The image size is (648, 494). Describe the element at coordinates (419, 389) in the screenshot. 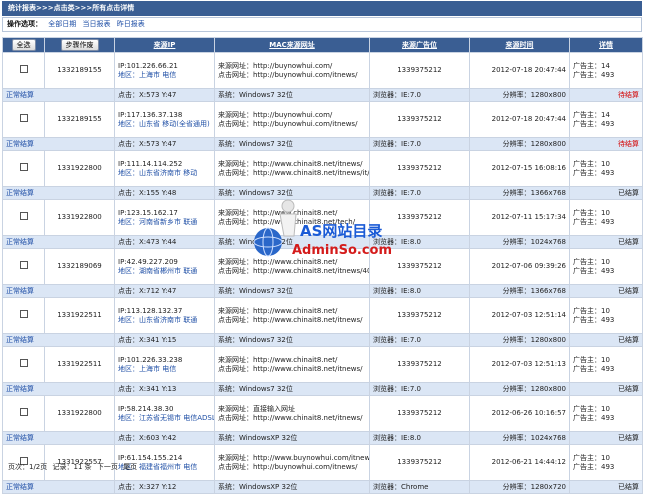

I see `browser-info: 浏览器：IE:7.0` at that location.